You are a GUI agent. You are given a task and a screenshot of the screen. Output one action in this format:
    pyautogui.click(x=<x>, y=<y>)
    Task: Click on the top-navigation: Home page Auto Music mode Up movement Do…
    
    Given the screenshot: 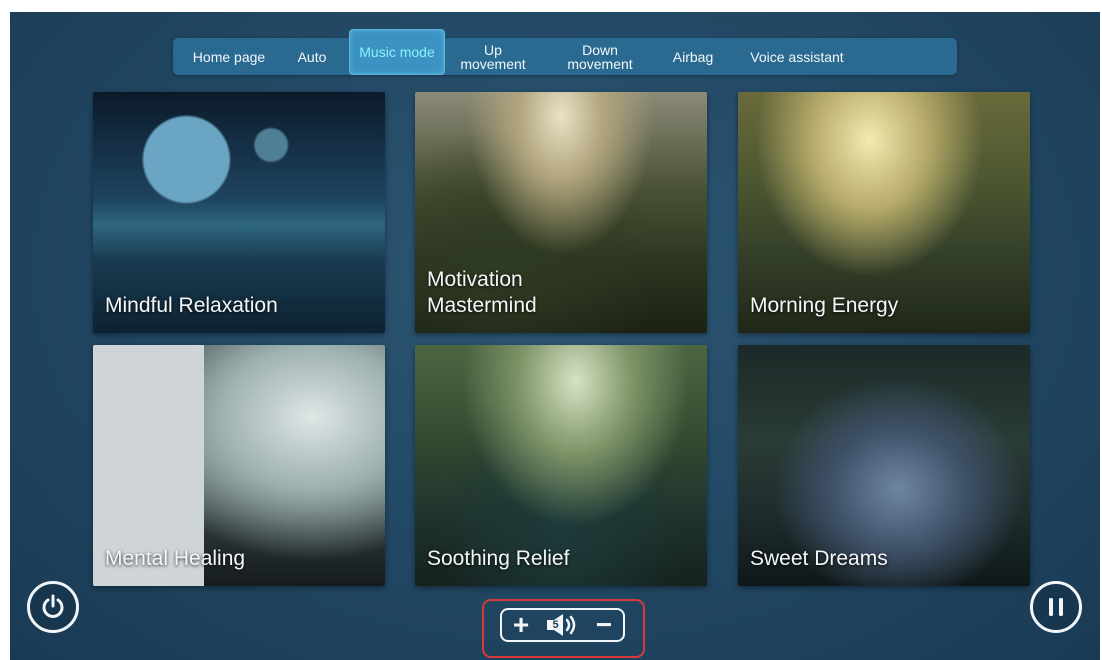 What is the action you would take?
    pyautogui.click(x=565, y=52)
    